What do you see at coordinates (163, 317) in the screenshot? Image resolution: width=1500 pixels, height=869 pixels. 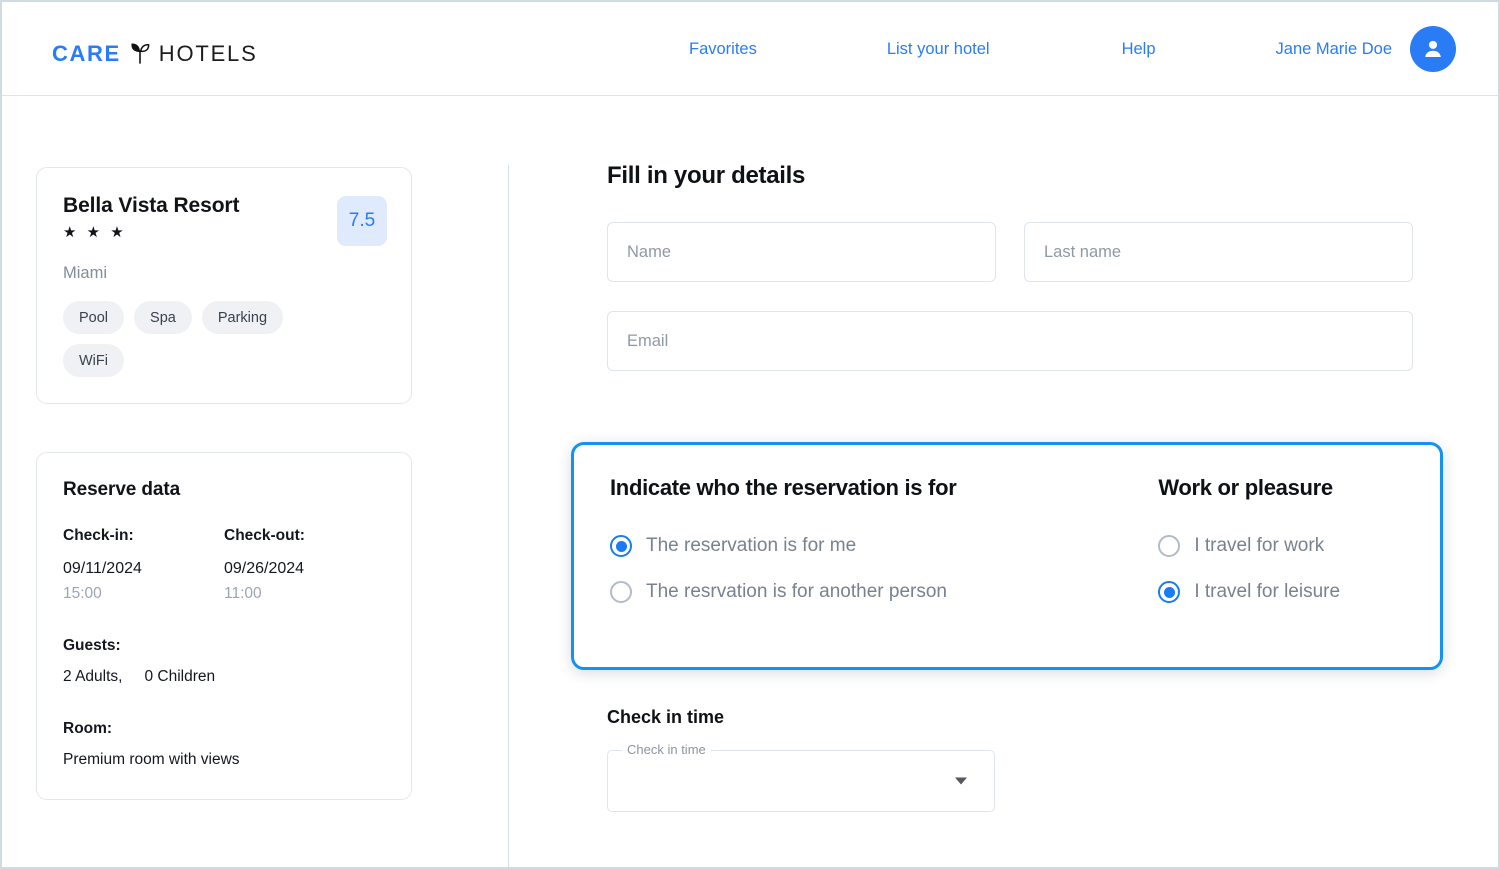 I see `amenity-chip: Spa` at bounding box center [163, 317].